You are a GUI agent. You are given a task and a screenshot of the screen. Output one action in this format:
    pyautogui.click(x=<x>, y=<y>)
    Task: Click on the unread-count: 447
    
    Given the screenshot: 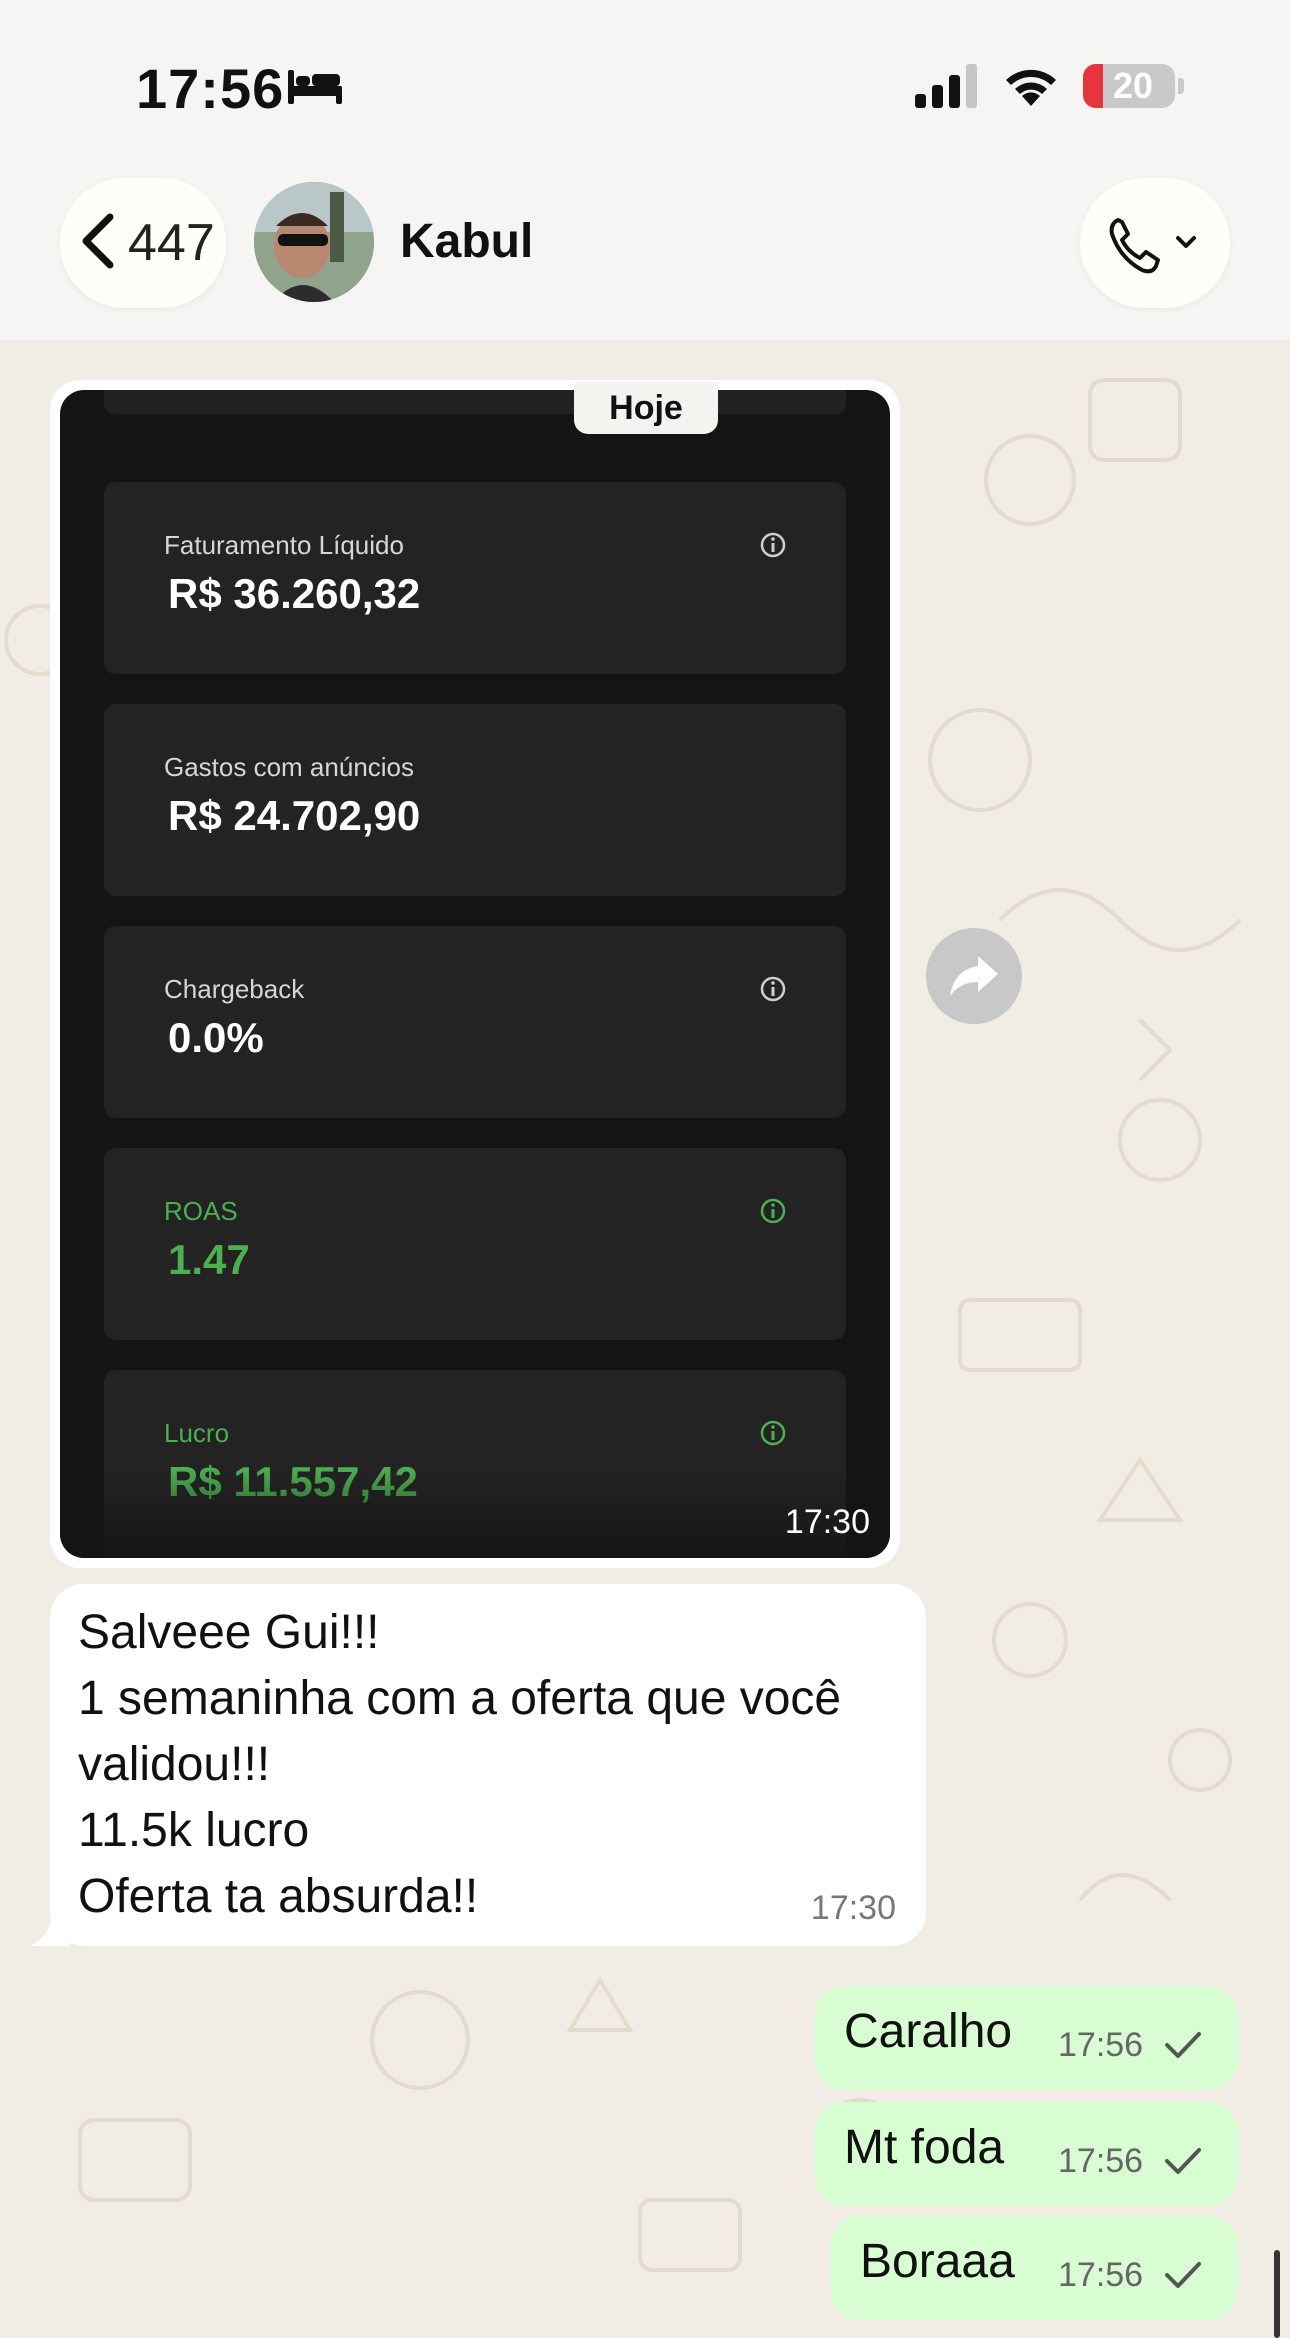 What is the action you would take?
    pyautogui.click(x=171, y=243)
    